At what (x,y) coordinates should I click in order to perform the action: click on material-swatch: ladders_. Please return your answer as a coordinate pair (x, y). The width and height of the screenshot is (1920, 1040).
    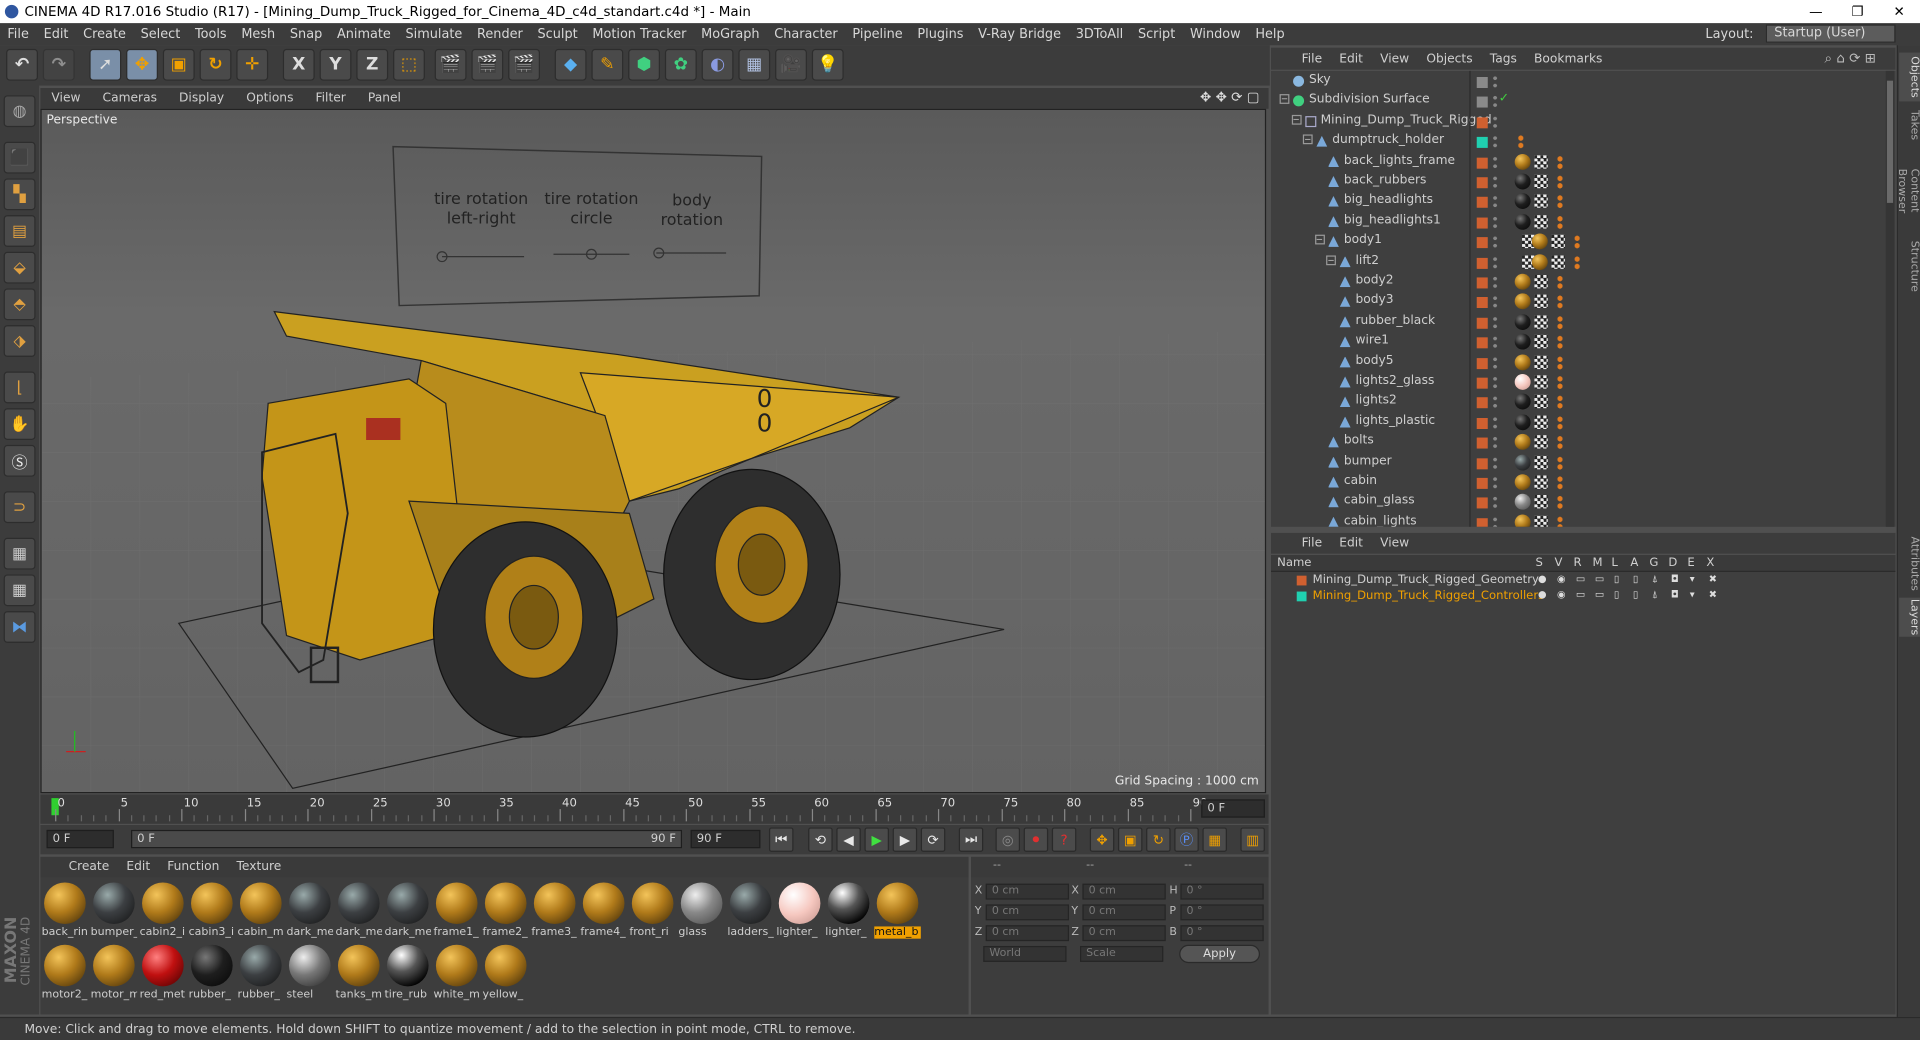
    Looking at the image, I should click on (750, 910).